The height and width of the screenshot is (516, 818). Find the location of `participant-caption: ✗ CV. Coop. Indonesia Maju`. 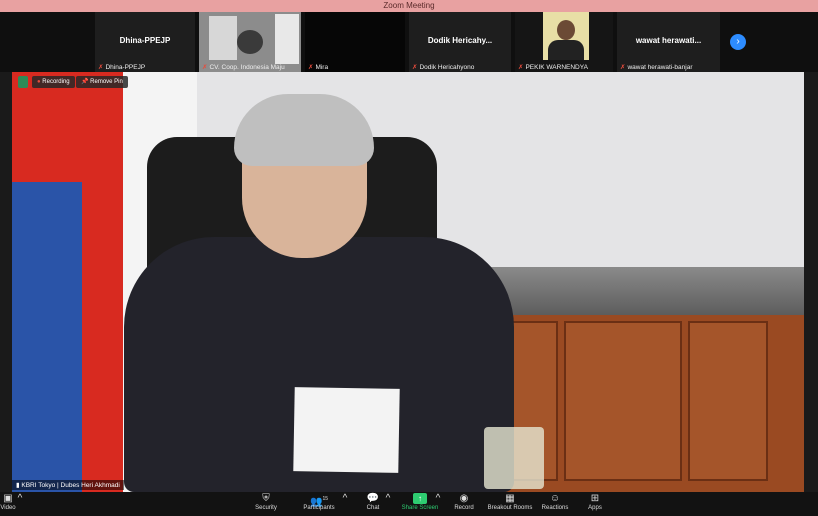

participant-caption: ✗ CV. Coop. Indonesia Maju is located at coordinates (243, 67).